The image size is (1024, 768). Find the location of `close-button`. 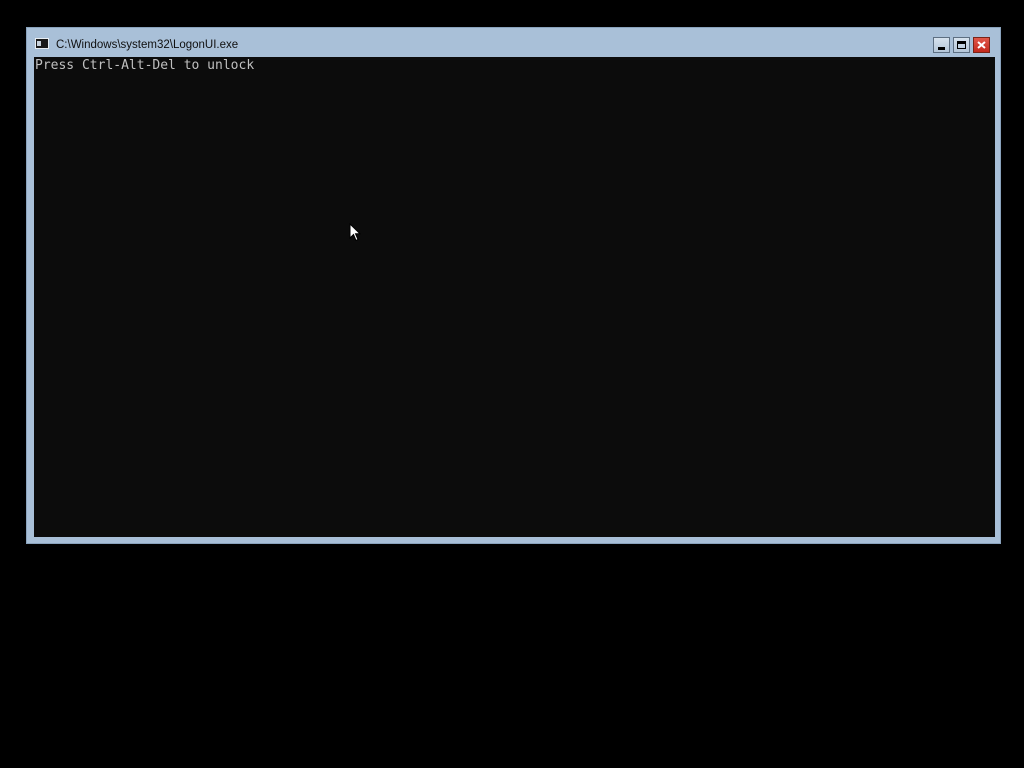

close-button is located at coordinates (981, 45).